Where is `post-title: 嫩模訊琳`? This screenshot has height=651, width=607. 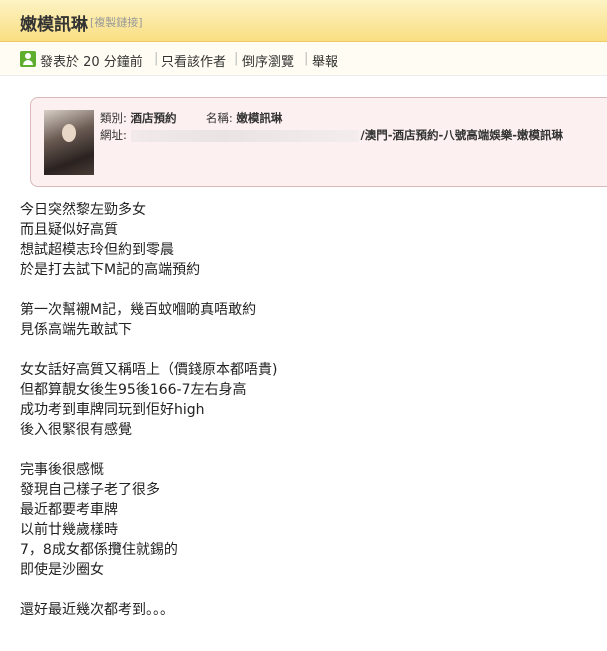 post-title: 嫩模訊琳 is located at coordinates (54, 25).